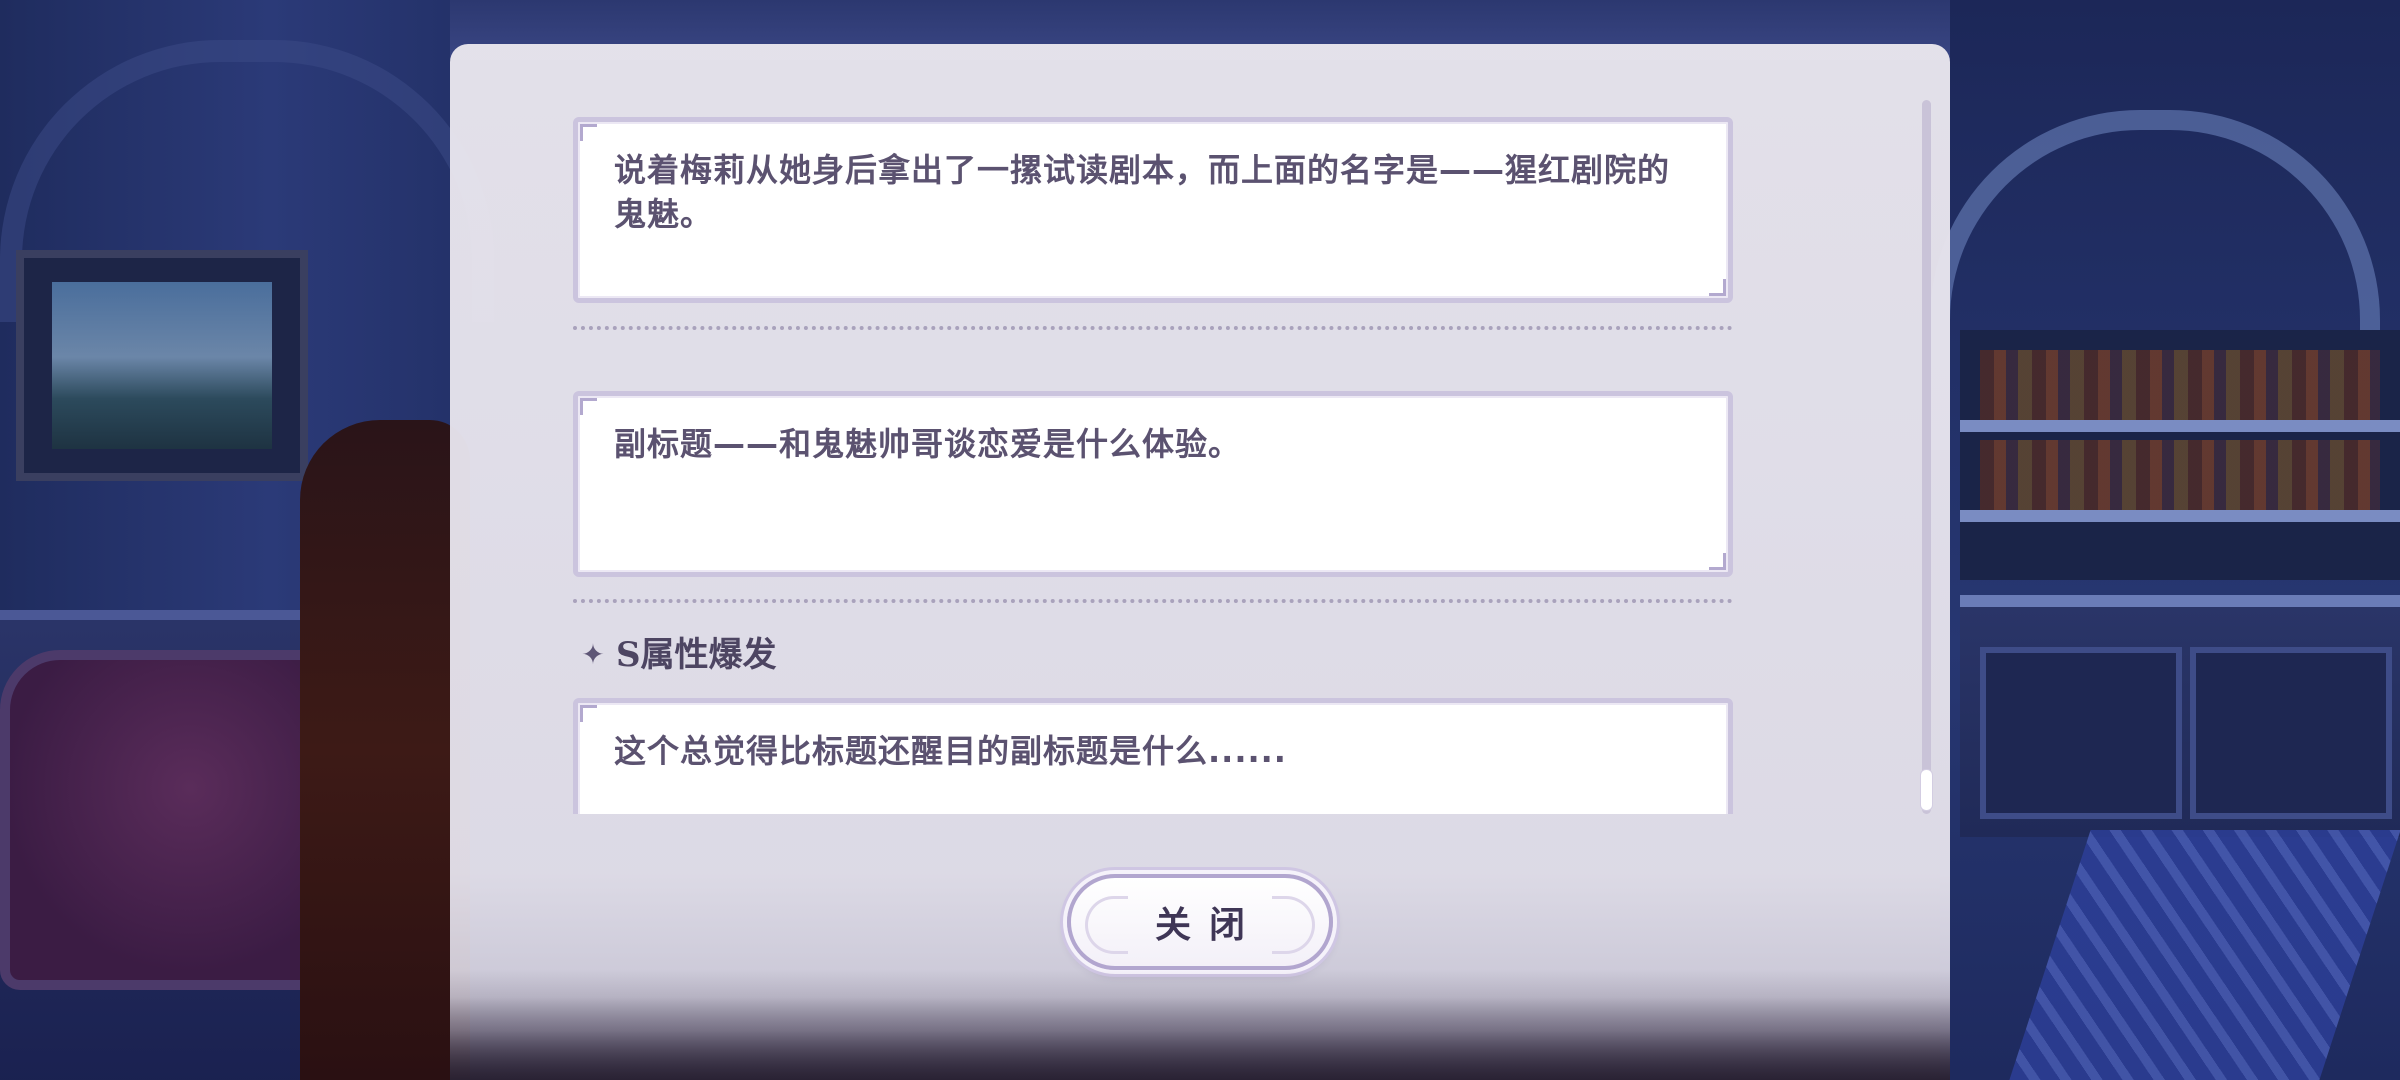  I want to click on close-button-label: 关闭, so click(1208, 925).